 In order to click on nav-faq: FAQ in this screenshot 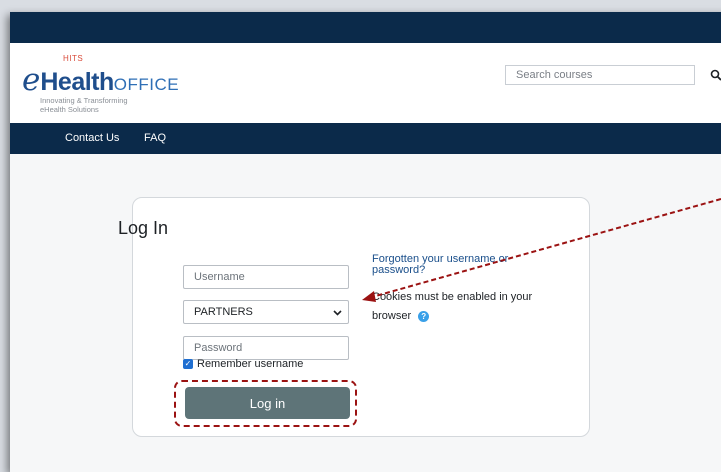, I will do `click(155, 138)`.